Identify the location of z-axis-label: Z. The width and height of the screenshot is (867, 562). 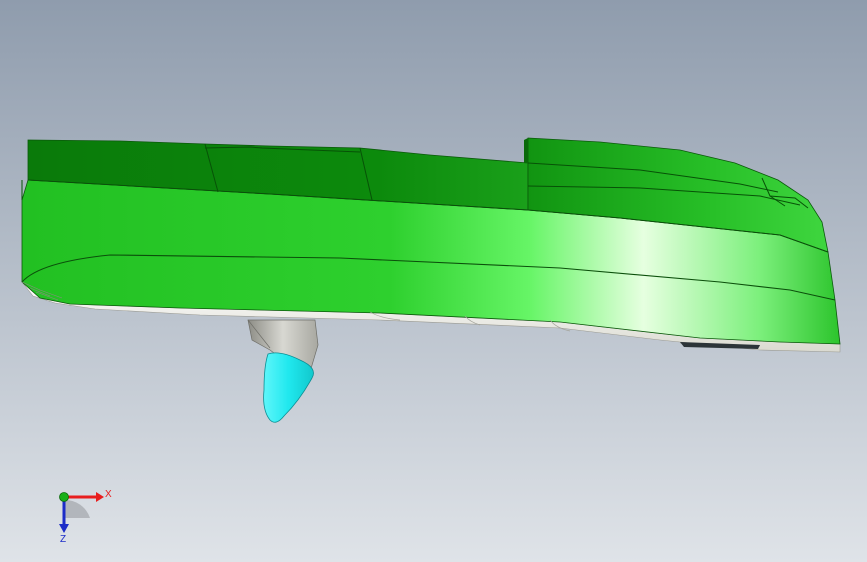
(63, 539).